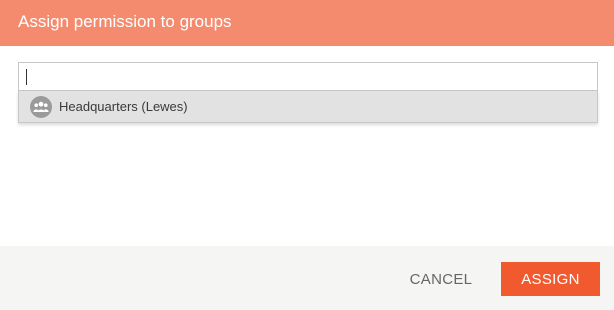 This screenshot has height=310, width=614. I want to click on search-results-dropdown: Headquarters (Lewes), so click(308, 107).